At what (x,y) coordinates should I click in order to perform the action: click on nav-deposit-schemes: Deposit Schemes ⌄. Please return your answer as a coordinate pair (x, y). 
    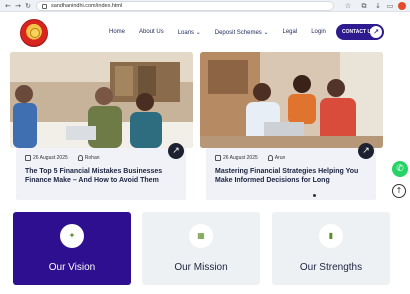
    Looking at the image, I should click on (242, 32).